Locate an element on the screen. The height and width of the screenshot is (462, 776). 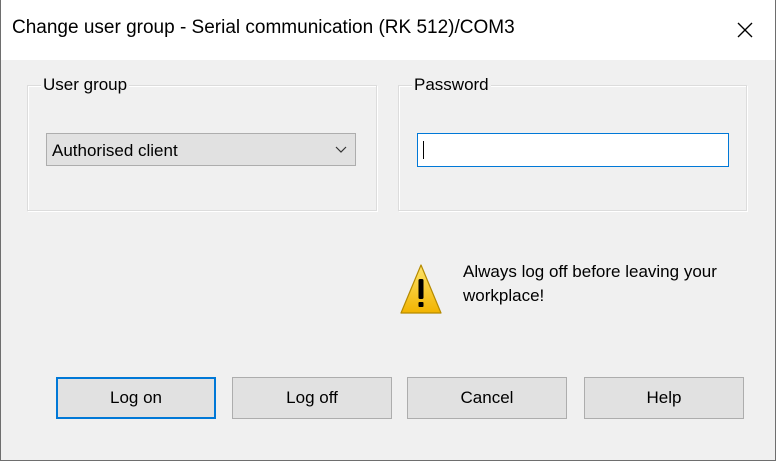
user-group-select: Authorised client is located at coordinates (201, 149).